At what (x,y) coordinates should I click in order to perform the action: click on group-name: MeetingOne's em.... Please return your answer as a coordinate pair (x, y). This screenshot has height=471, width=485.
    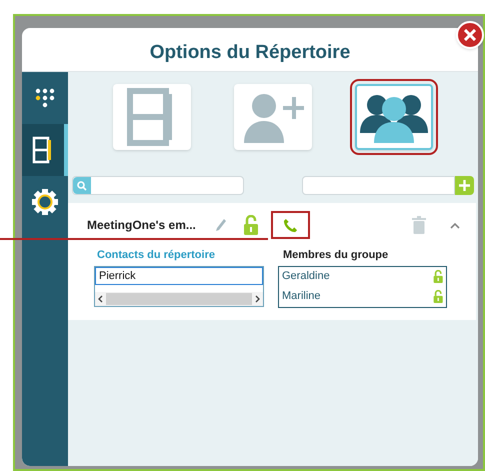
    Looking at the image, I should click on (142, 225).